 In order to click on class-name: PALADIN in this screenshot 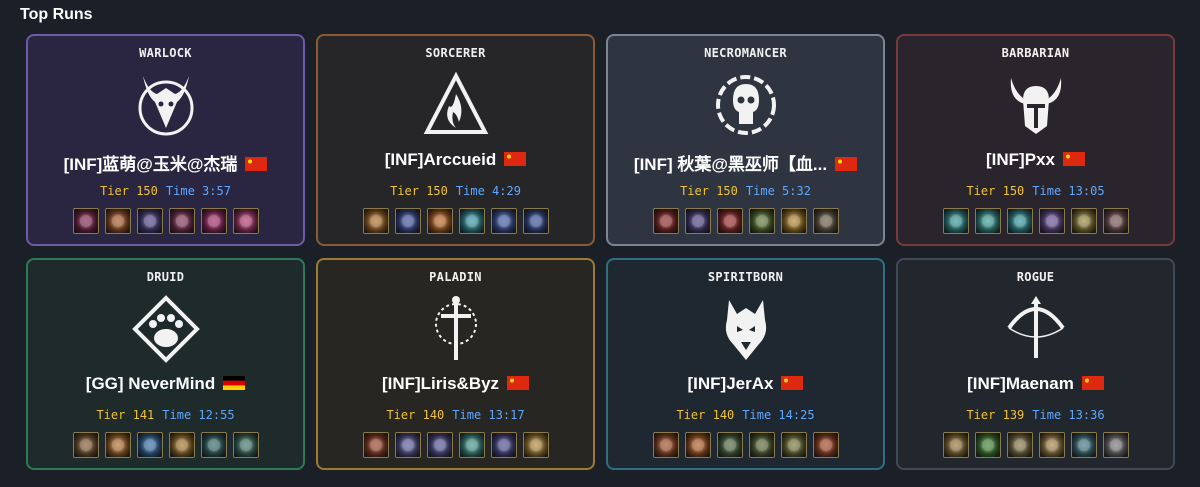, I will do `click(455, 277)`.